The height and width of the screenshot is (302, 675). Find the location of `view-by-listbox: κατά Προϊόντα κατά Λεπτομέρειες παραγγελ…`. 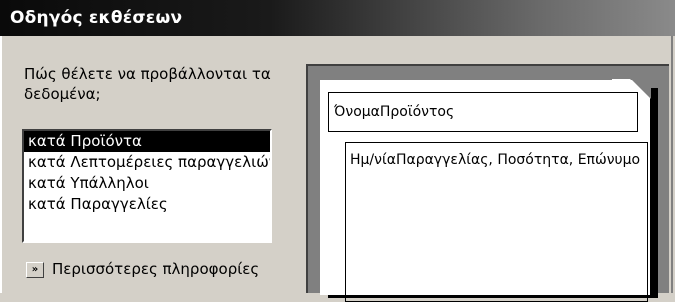

view-by-listbox: κατά Προϊόντα κατά Λεπτομέρειες παραγγελ… is located at coordinates (147, 186).